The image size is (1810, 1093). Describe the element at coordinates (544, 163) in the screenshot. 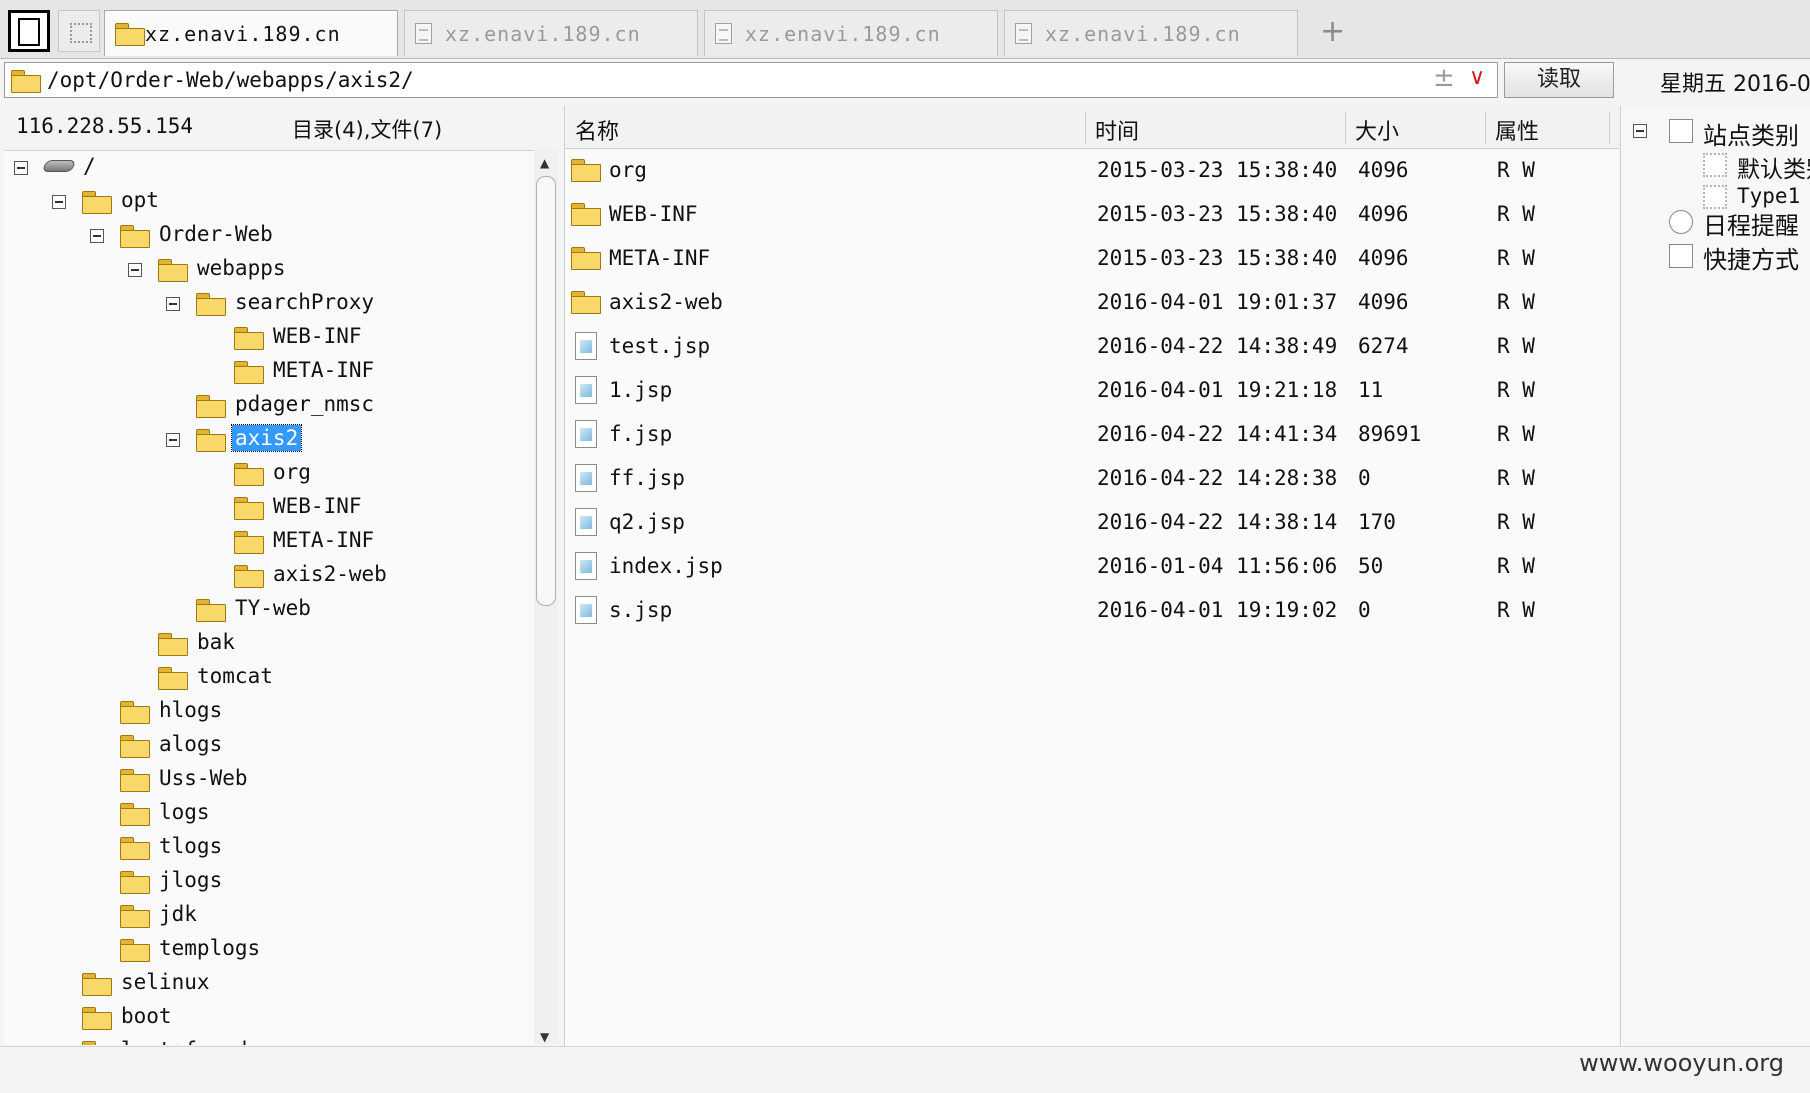

I see `scroll-up-arrow-icon: ▲` at that location.